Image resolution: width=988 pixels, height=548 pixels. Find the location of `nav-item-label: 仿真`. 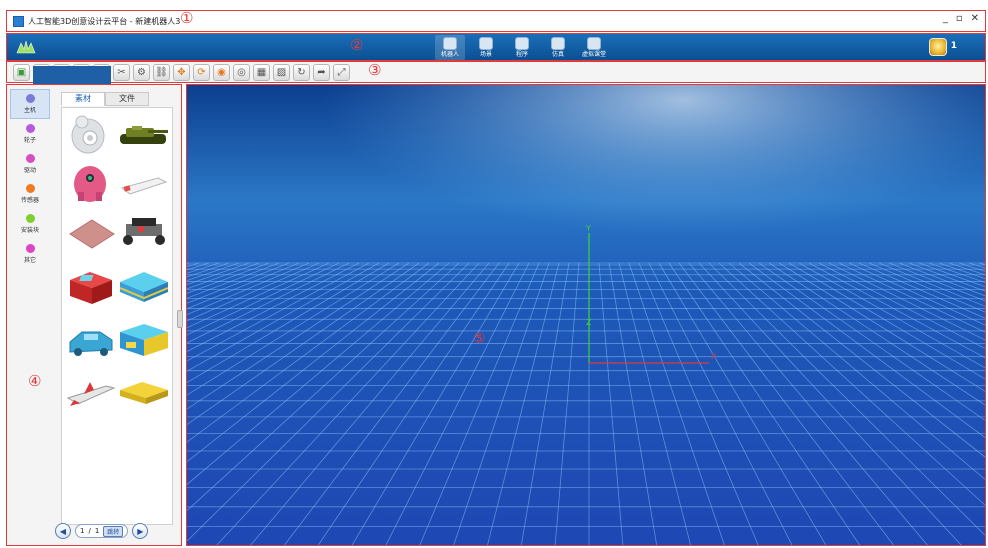

nav-item-label: 仿真 is located at coordinates (557, 54).